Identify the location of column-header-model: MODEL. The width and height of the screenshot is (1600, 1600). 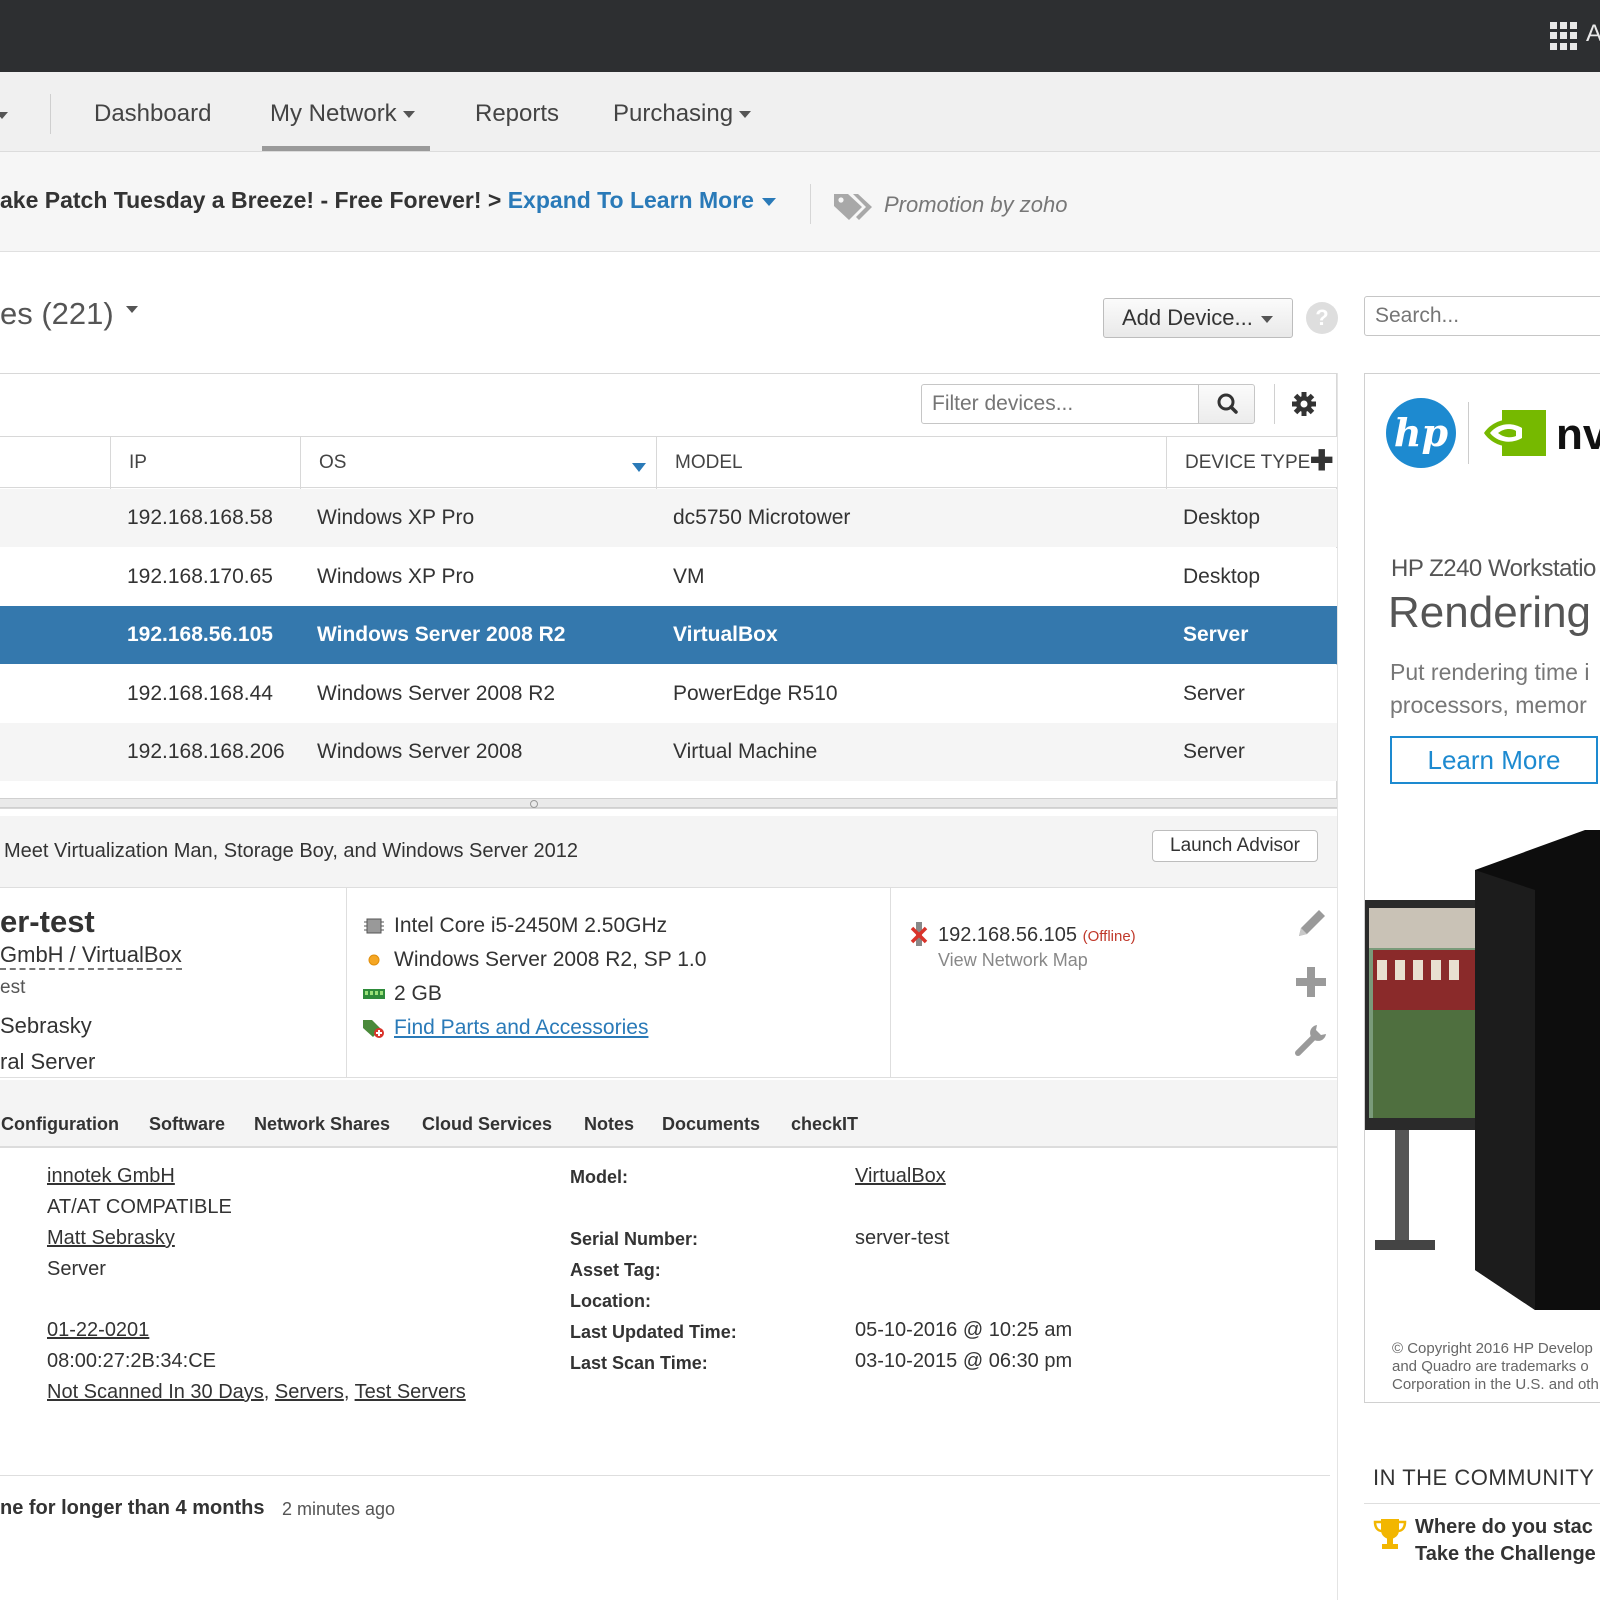
(911, 463).